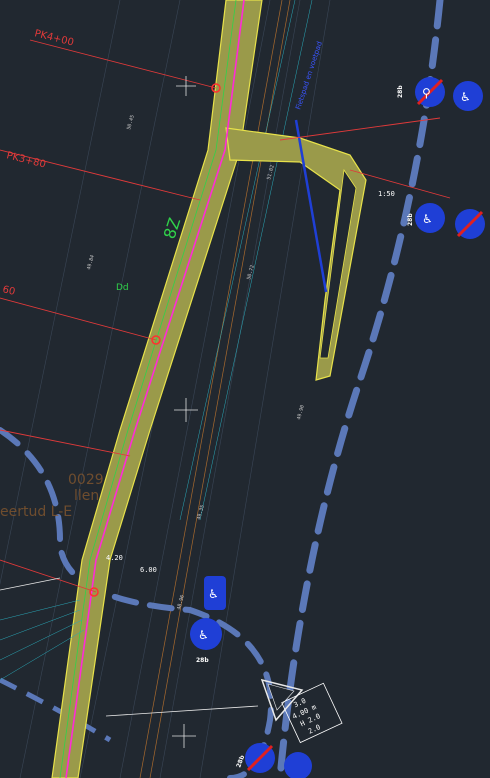 This screenshot has height=778, width=490. What do you see at coordinates (8, 291) in the screenshot?
I see `chainage-label-60: 60` at bounding box center [8, 291].